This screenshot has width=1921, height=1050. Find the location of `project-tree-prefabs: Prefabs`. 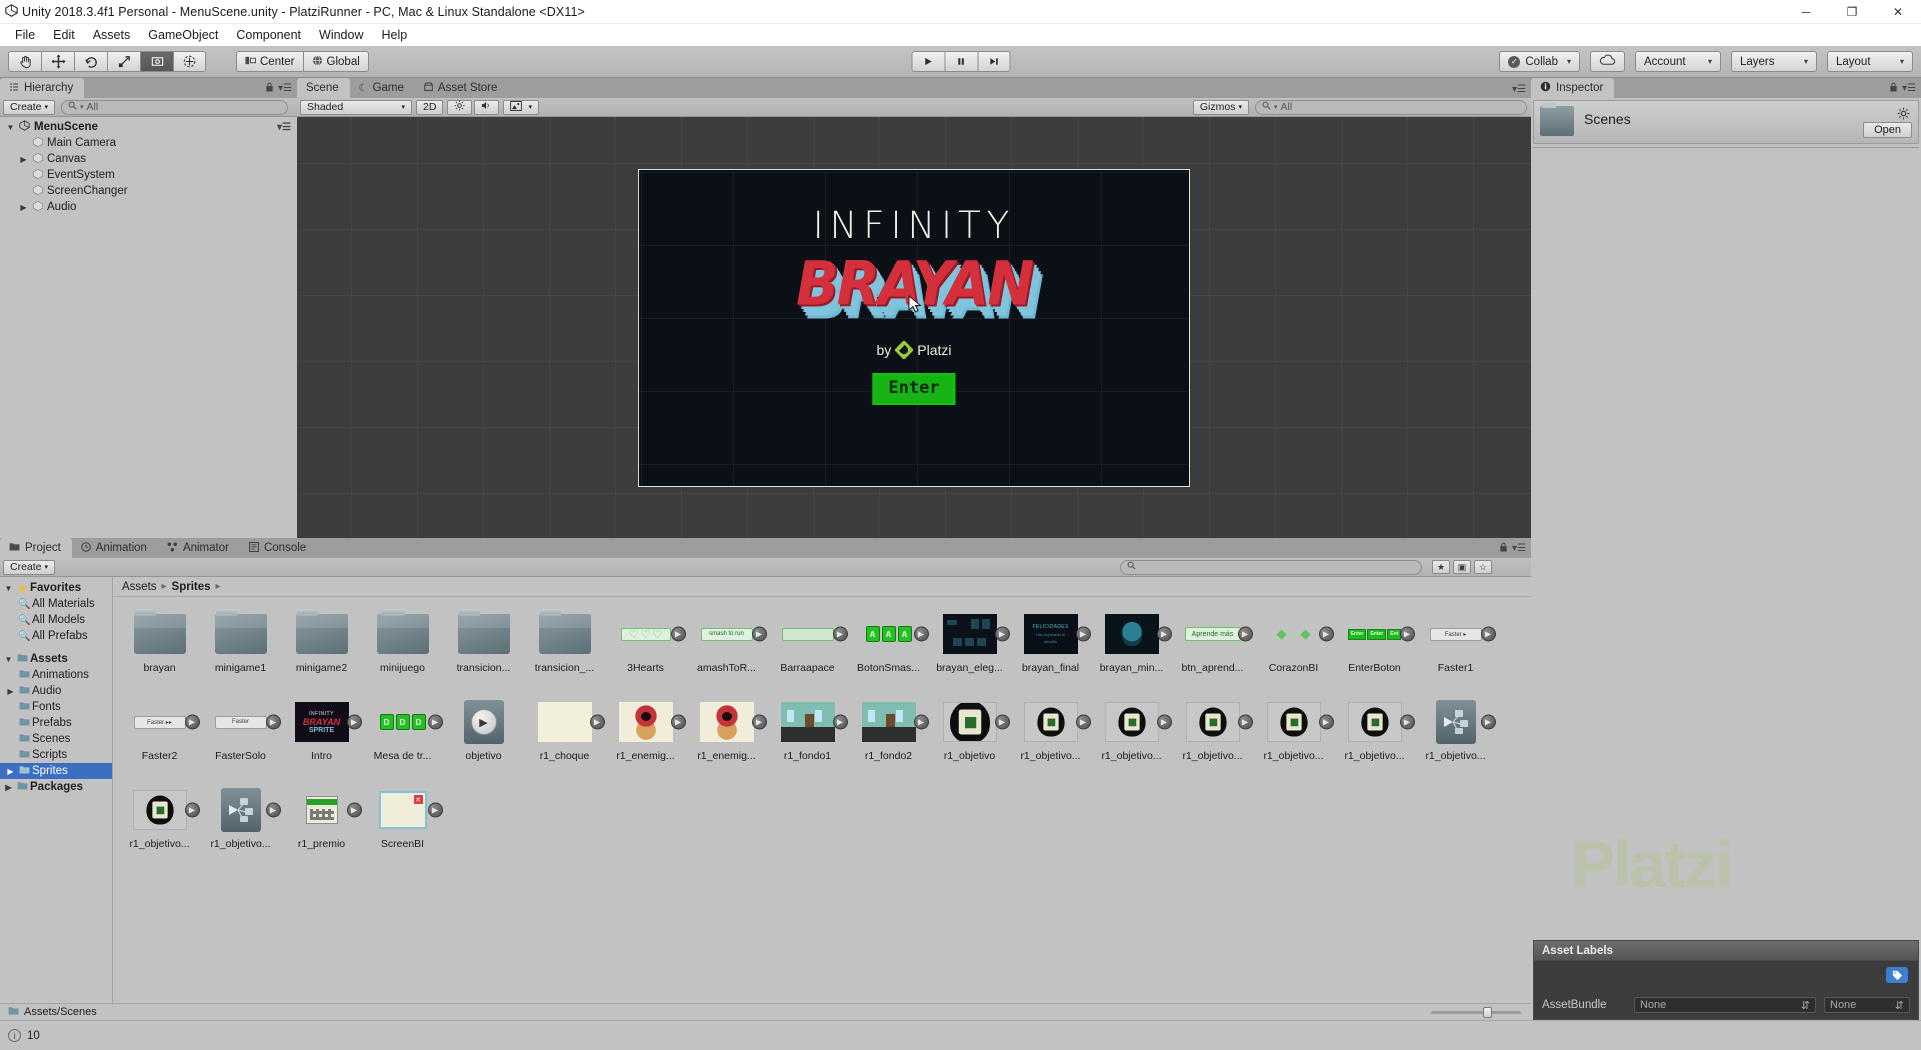

project-tree-prefabs: Prefabs is located at coordinates (56, 723).